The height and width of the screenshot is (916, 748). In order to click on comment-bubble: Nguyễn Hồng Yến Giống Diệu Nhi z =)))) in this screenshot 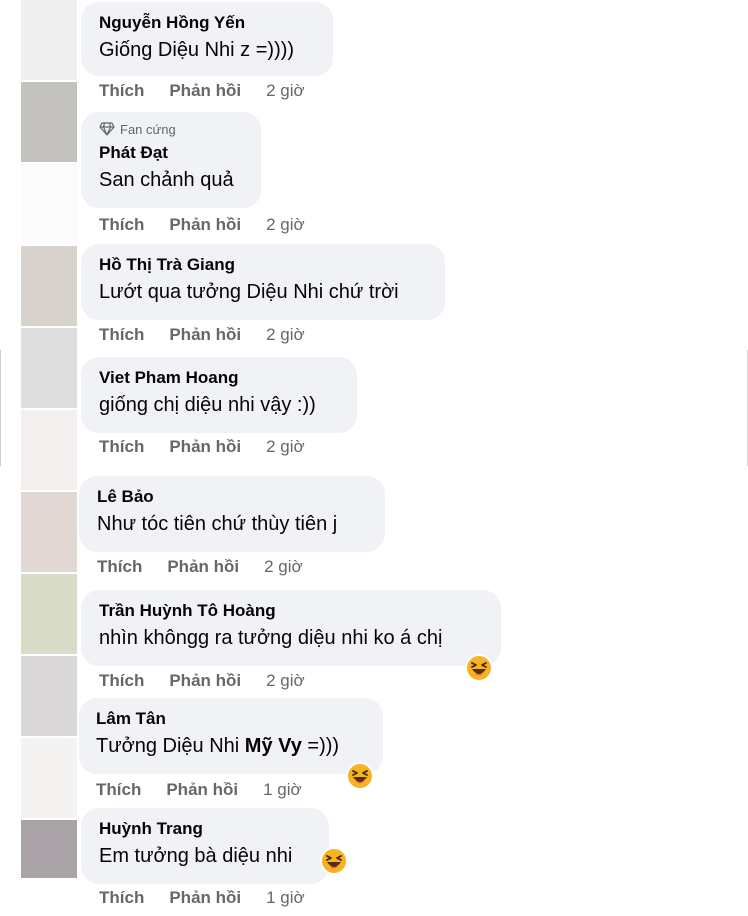, I will do `click(207, 39)`.